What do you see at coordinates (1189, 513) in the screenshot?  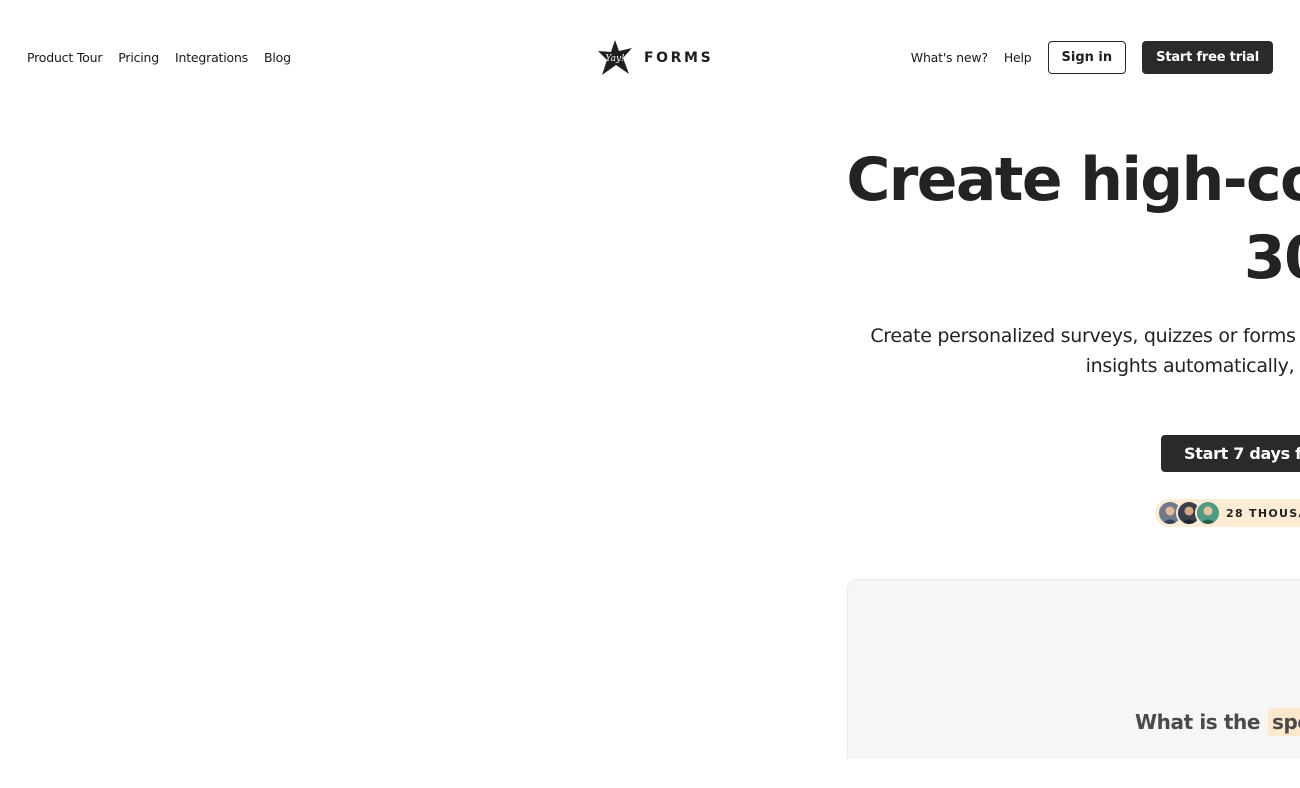 I see `avatar-group` at bounding box center [1189, 513].